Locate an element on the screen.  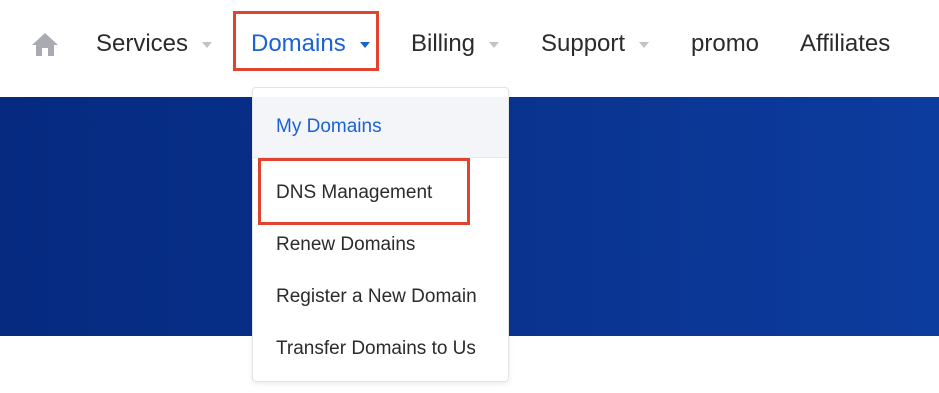
dropdown-item-my-domains: My Domains is located at coordinates (380, 127).